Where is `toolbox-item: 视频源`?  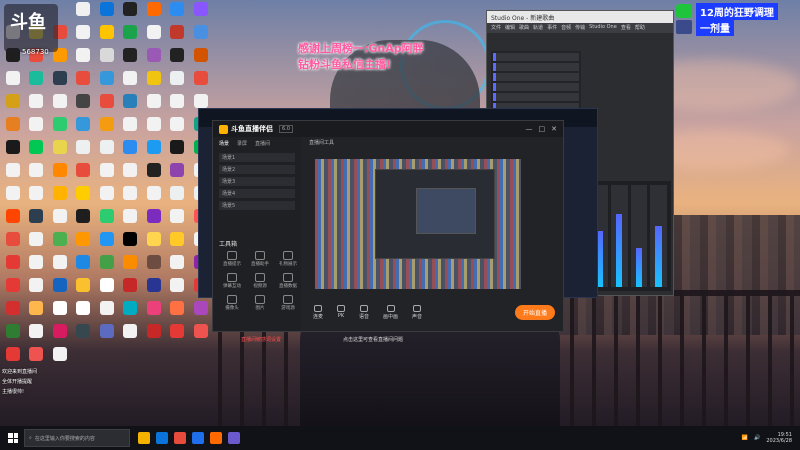
toolbox-item: 视频源 is located at coordinates (260, 283).